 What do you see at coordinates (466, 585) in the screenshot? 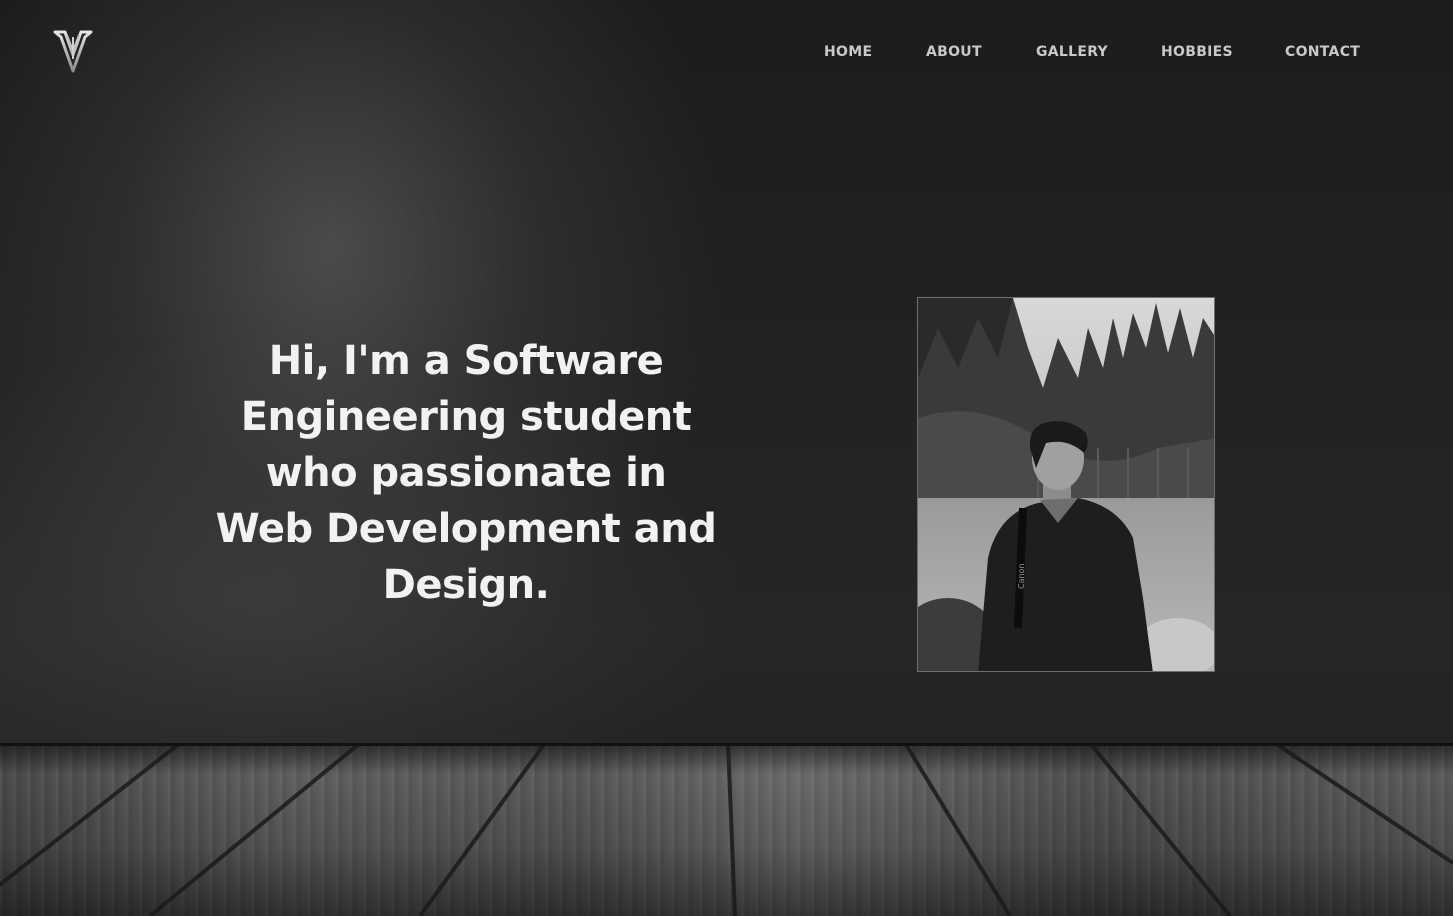
I see `hero-line: Design.` at bounding box center [466, 585].